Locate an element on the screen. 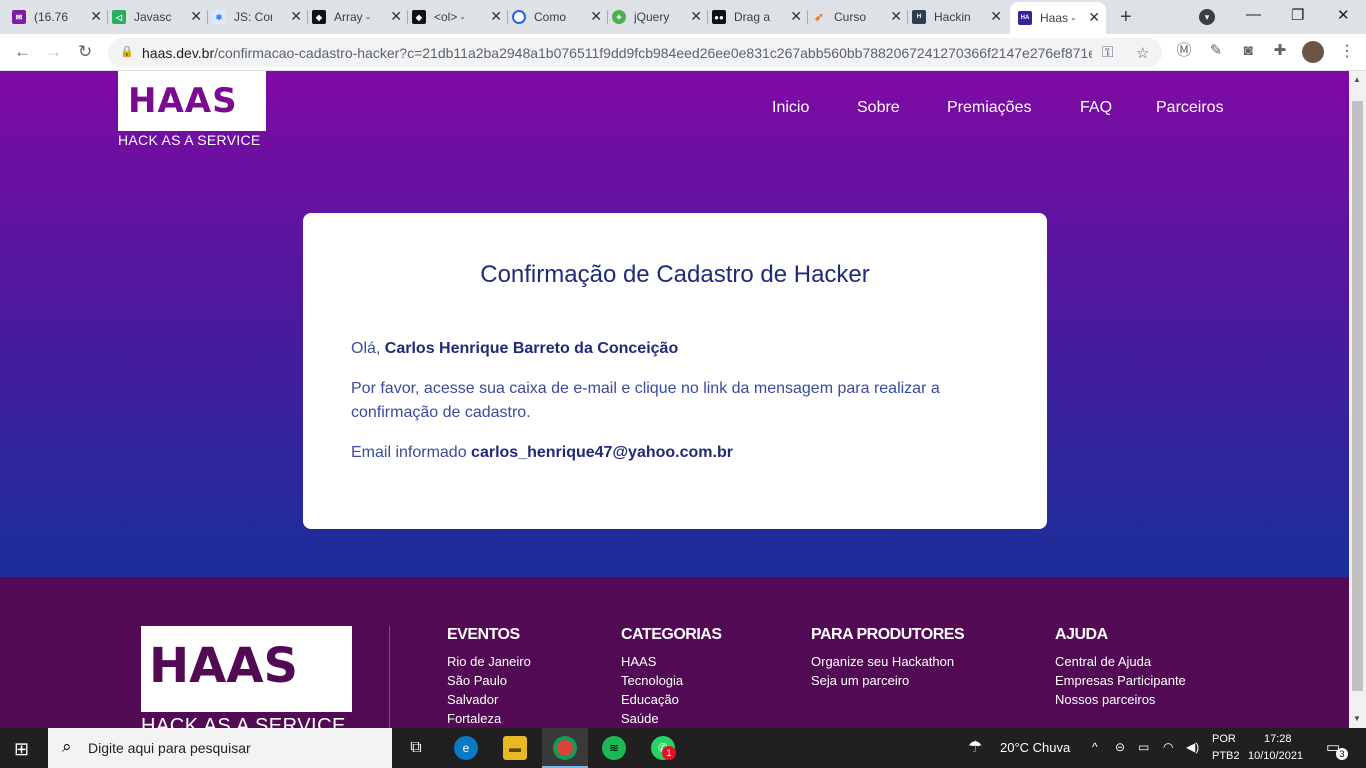 This screenshot has height=768, width=1366. browser-tab: ✱ JS: Cor ✕ is located at coordinates (260, 17).